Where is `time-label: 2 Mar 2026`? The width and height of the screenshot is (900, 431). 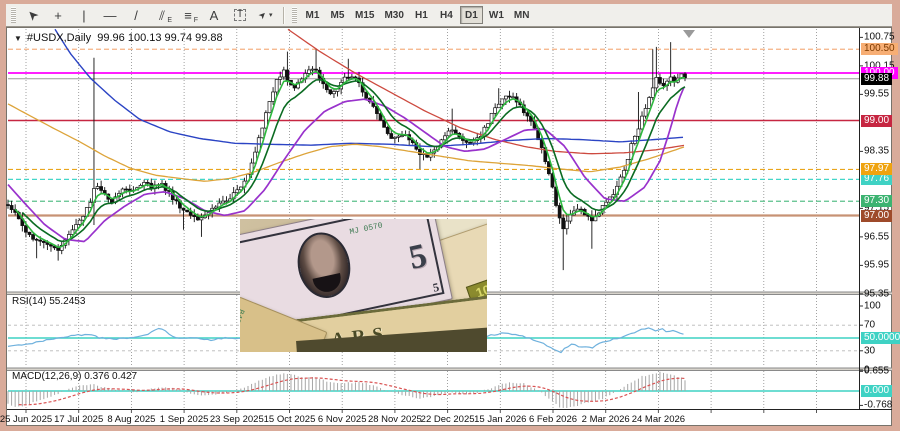
time-label: 2 Mar 2026 is located at coordinates (605, 419).